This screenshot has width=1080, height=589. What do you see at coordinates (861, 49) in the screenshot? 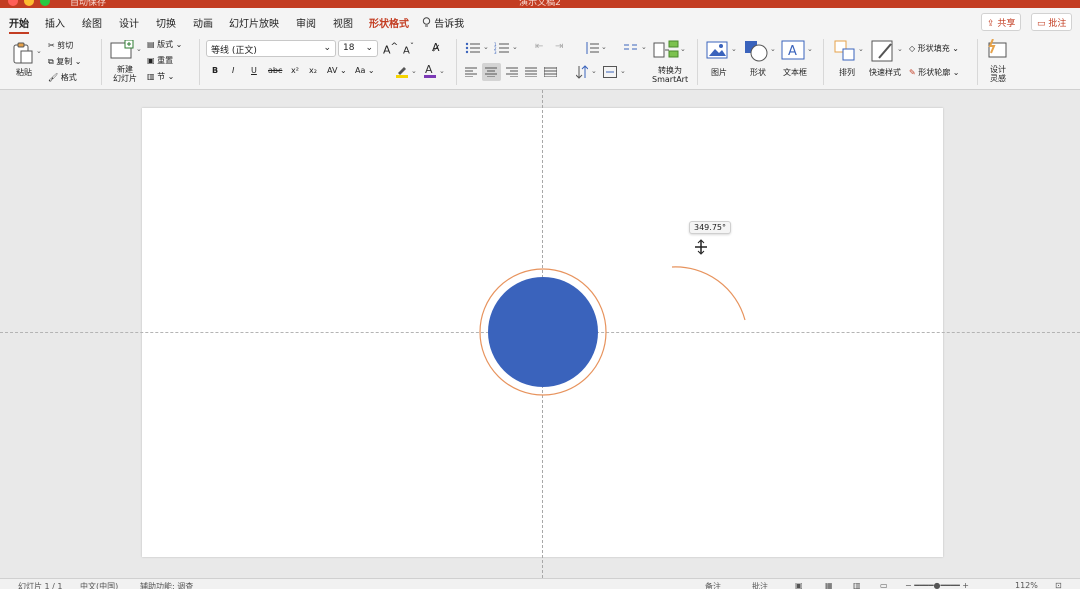
I see `arrange-chevron-icon: ⌄` at bounding box center [861, 49].